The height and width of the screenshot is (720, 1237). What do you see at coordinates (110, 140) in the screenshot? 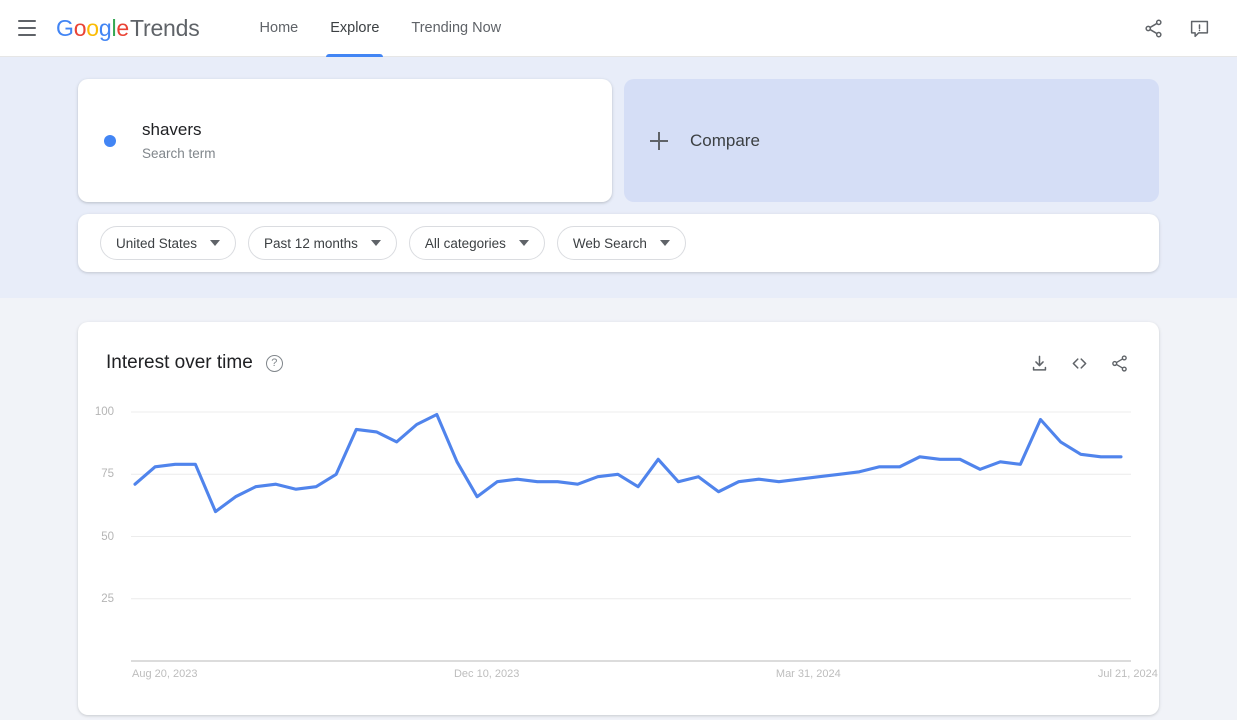
I see `series-color-dot` at bounding box center [110, 140].